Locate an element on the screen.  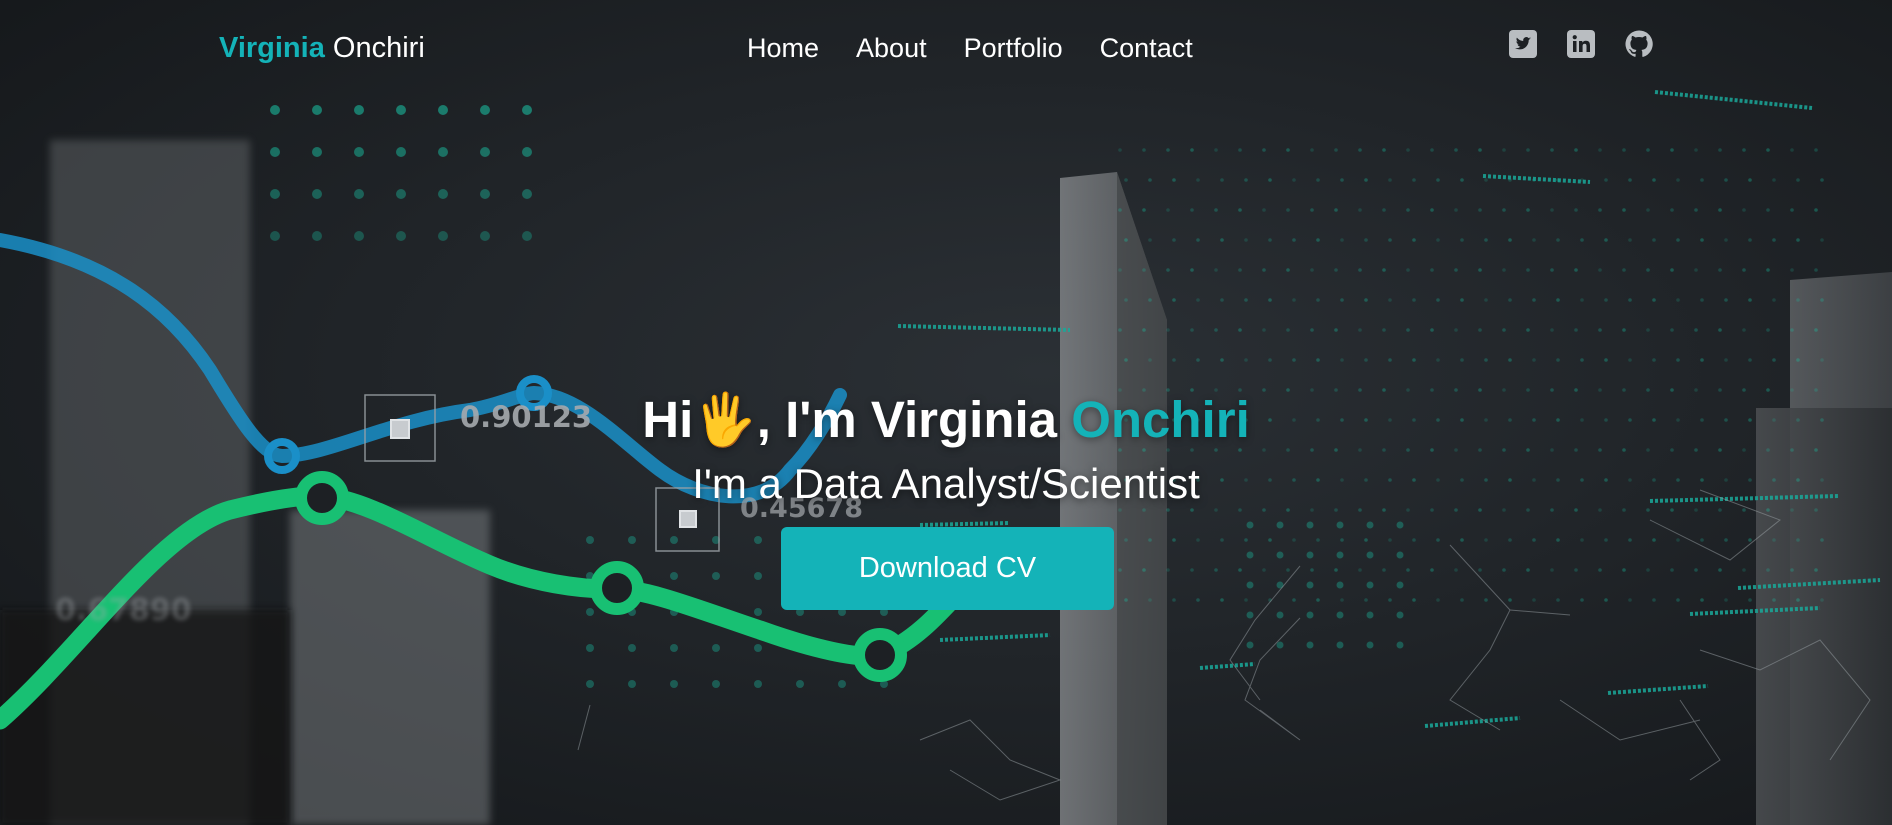
brand-last-name: Onchiri is located at coordinates (378, 48).